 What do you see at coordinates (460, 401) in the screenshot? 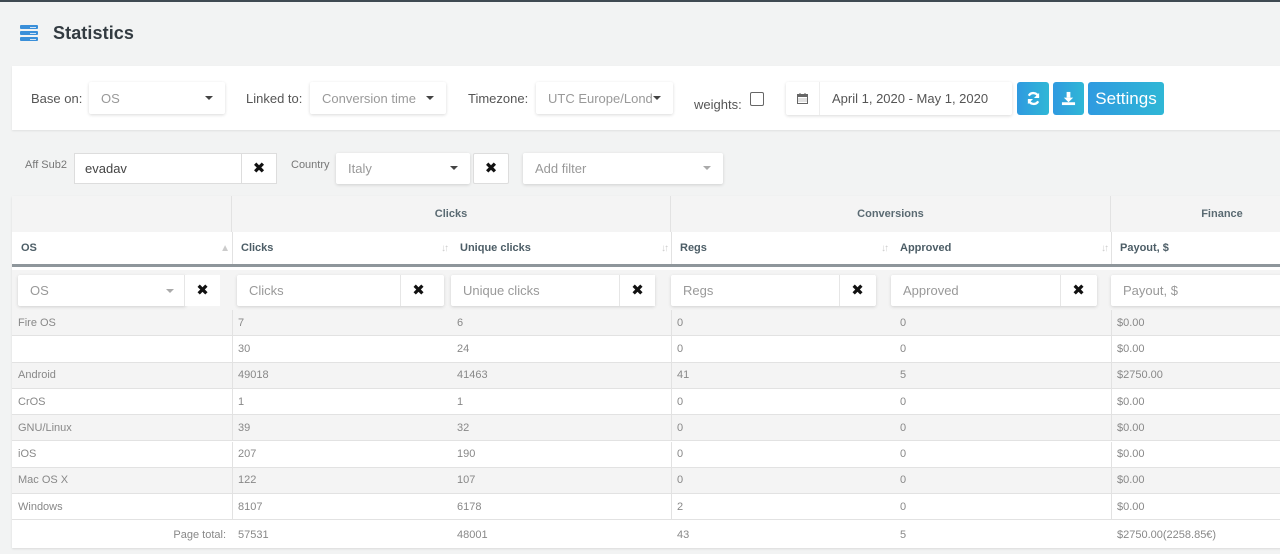
I see `cell-unique-clicks: 1` at bounding box center [460, 401].